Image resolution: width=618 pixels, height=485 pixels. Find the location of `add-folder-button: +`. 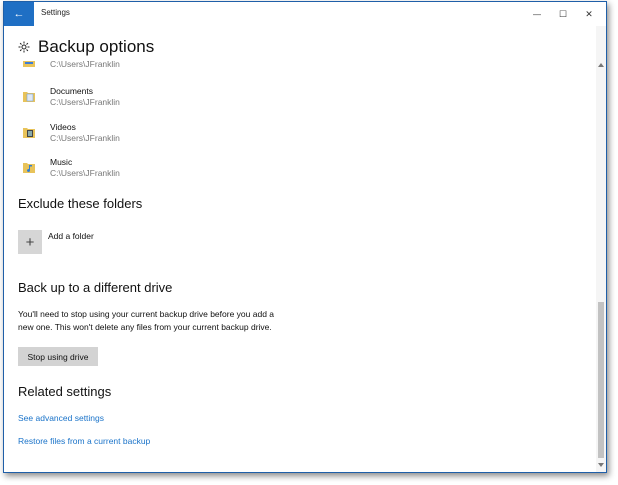

add-folder-button: + is located at coordinates (30, 242).